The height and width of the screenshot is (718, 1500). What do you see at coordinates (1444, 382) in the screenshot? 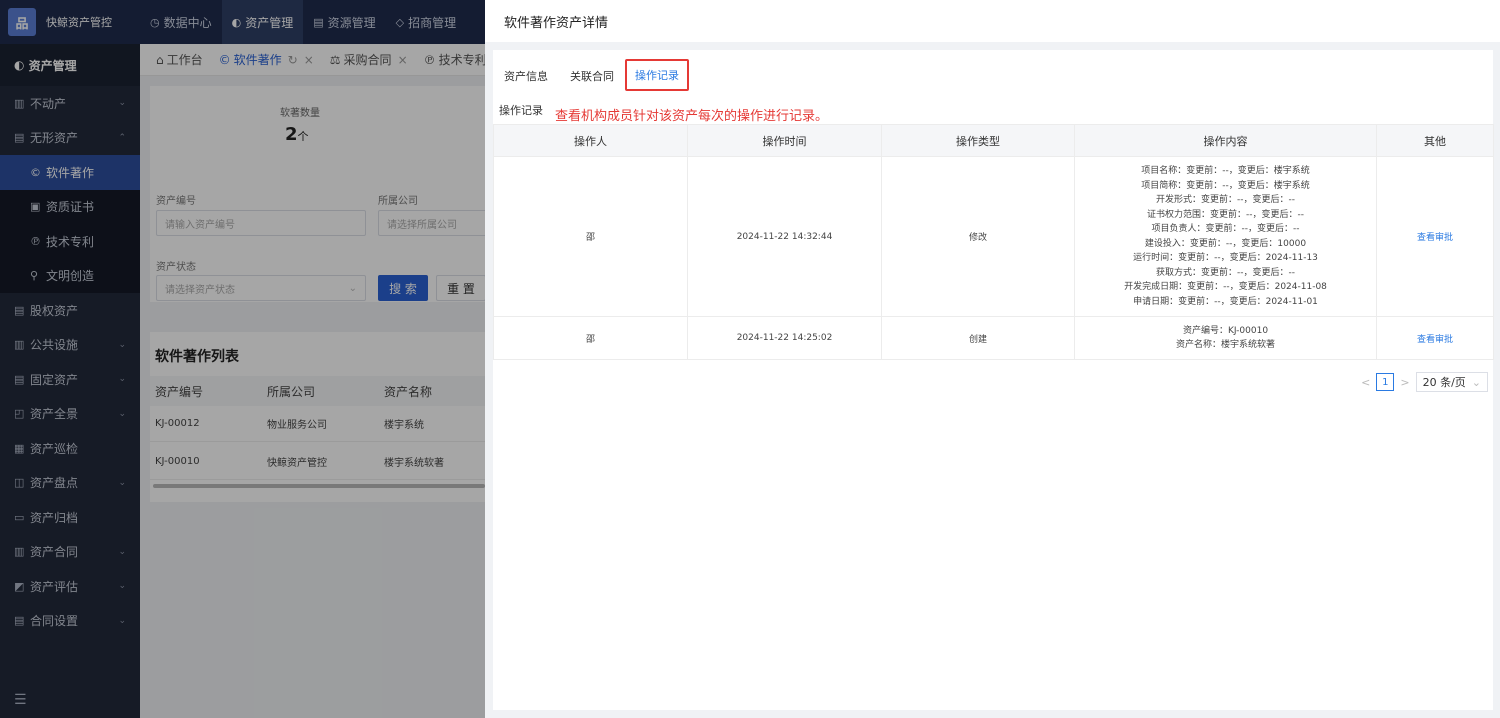
I see `page-size-value: 20 条/页` at bounding box center [1444, 382].